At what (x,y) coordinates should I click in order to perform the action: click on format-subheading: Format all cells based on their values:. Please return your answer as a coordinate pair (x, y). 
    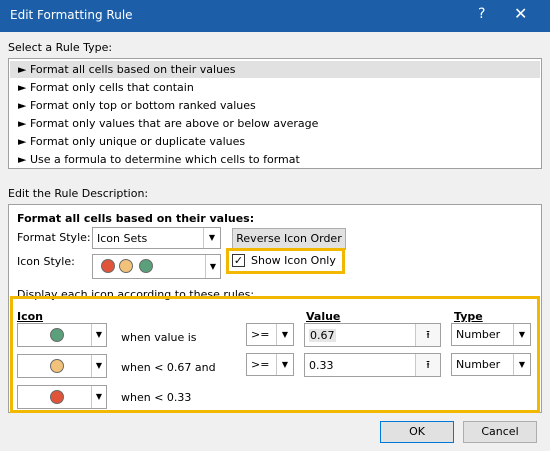
    Looking at the image, I should click on (136, 218).